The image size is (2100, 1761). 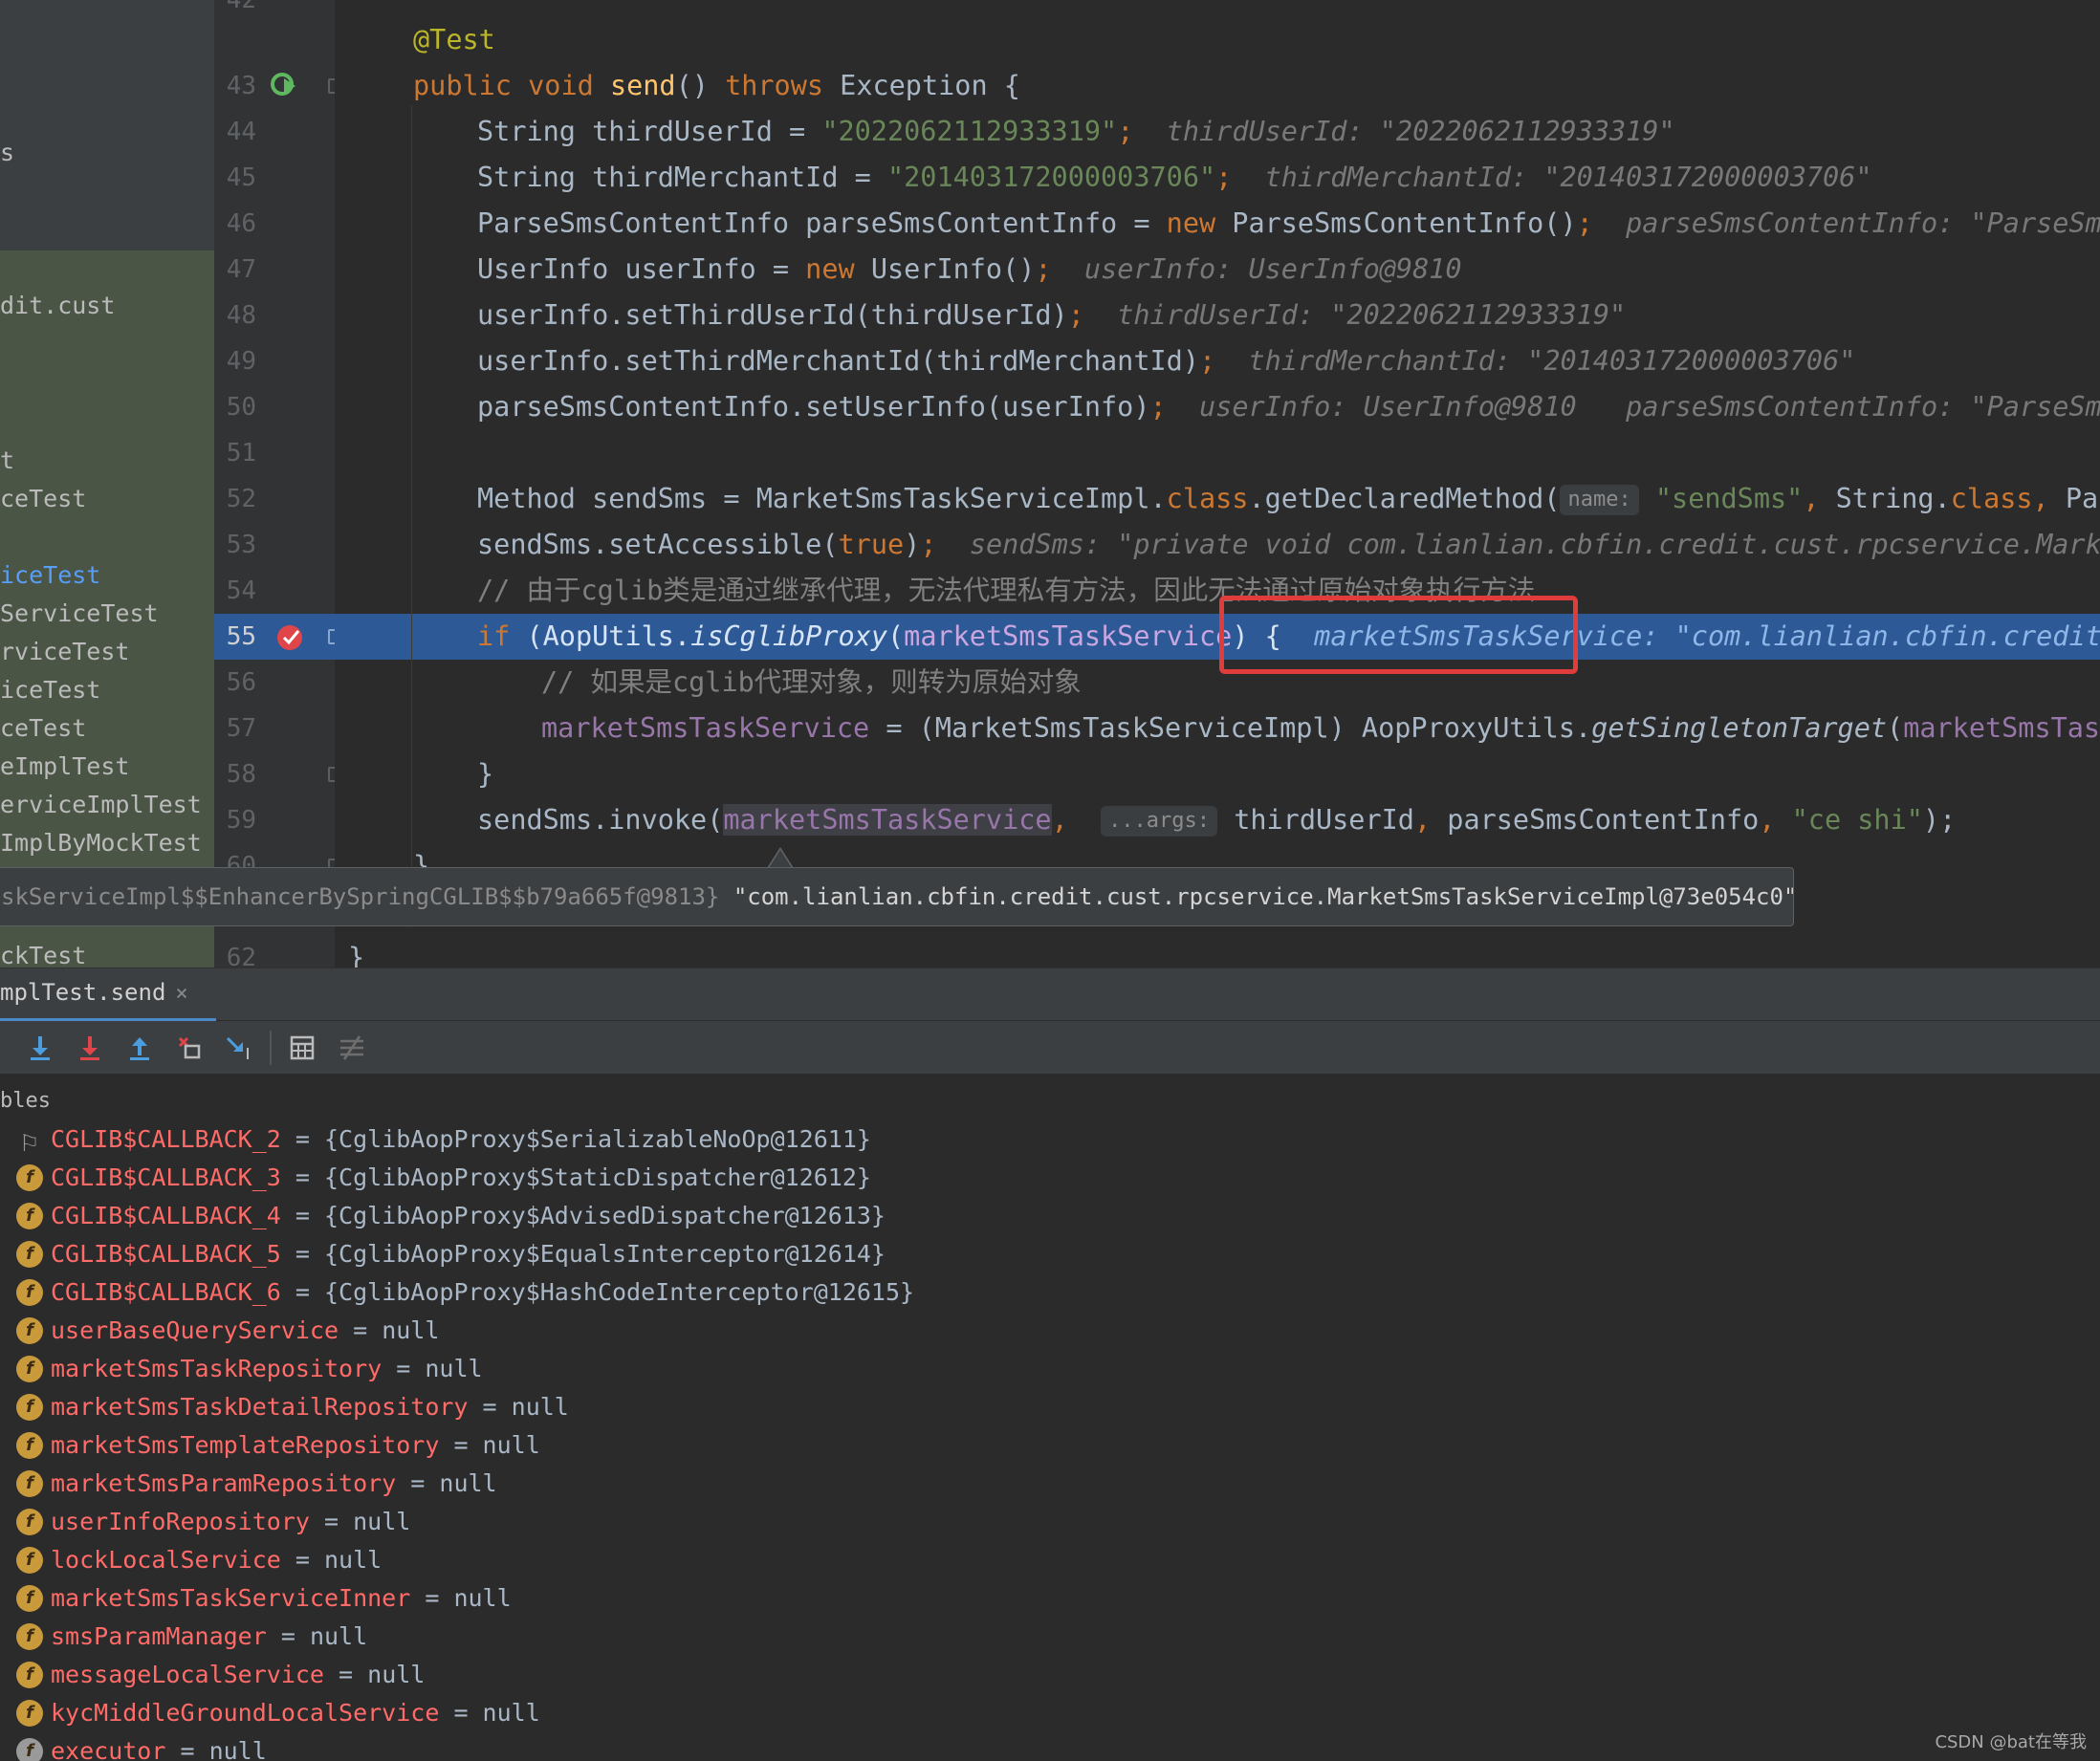 What do you see at coordinates (895, 636) in the screenshot?
I see `code-text: (` at bounding box center [895, 636].